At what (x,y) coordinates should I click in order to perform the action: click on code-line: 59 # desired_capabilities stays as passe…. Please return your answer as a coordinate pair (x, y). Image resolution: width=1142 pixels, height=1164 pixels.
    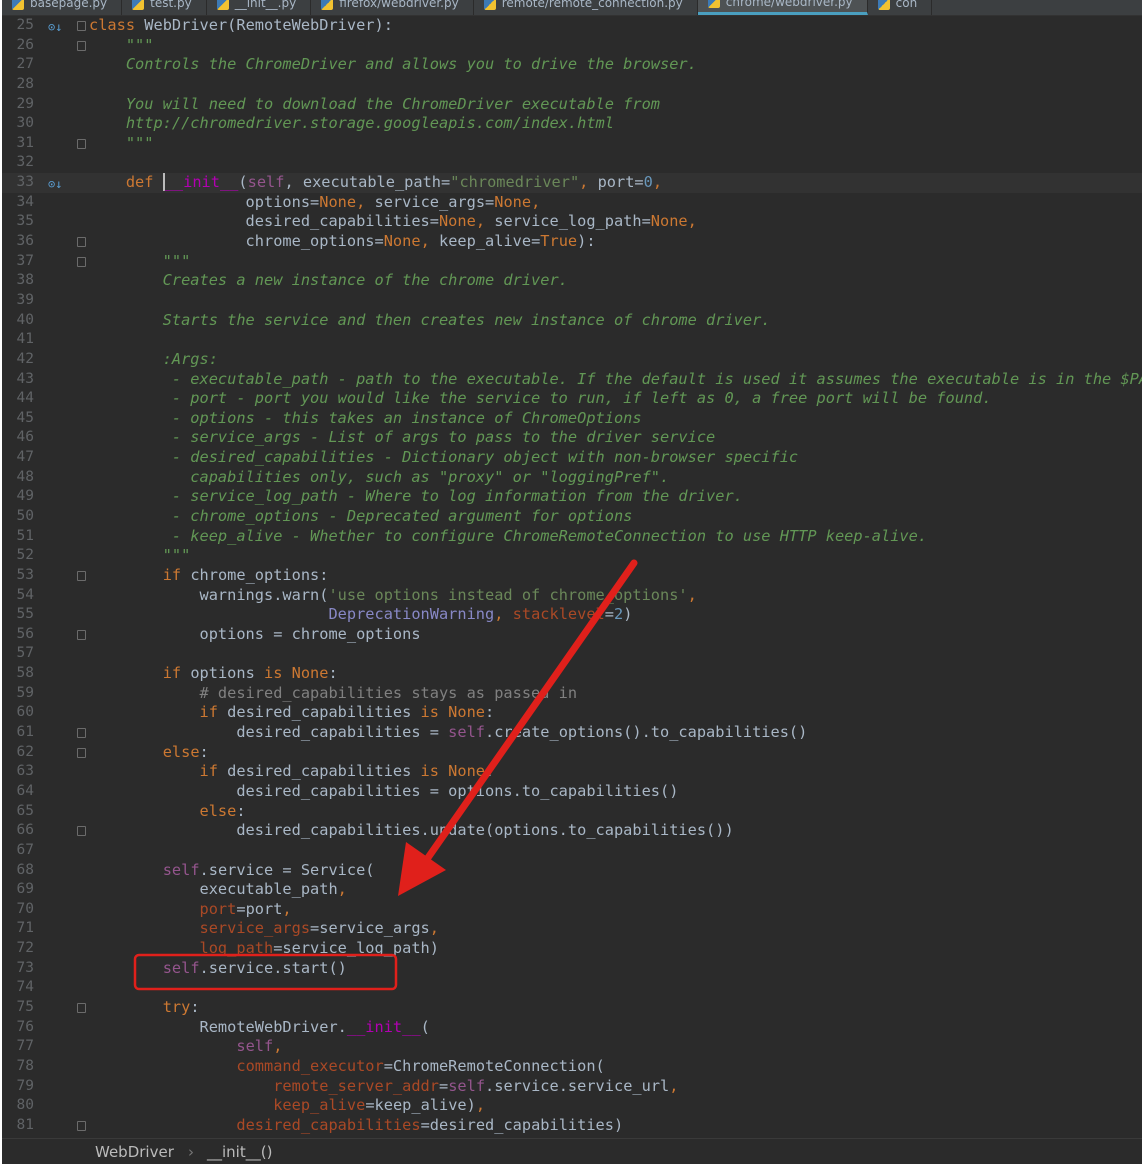
    Looking at the image, I should click on (572, 694).